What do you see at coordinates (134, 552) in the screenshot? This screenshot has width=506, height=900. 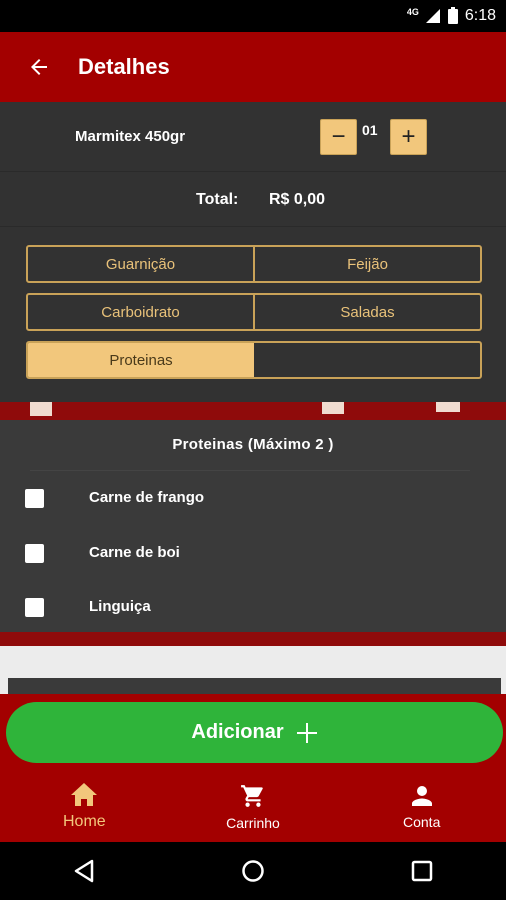 I see `option-label: Carne de boi` at bounding box center [134, 552].